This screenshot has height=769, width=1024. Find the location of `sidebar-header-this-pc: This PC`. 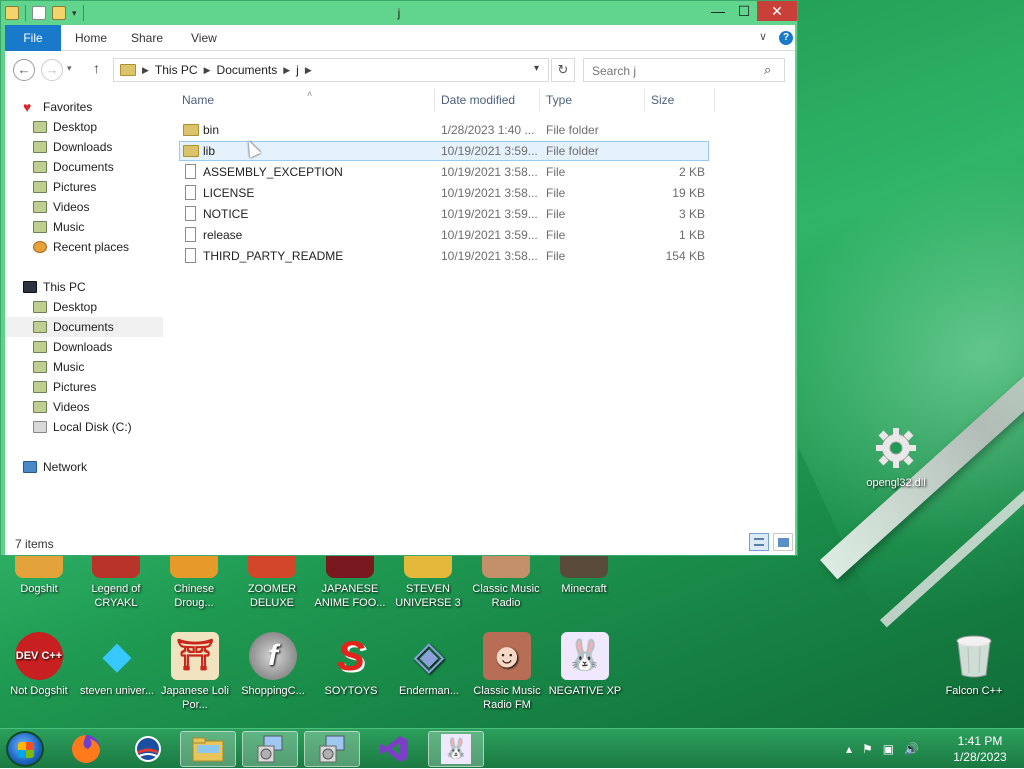

sidebar-header-this-pc: This PC is located at coordinates (102, 287).